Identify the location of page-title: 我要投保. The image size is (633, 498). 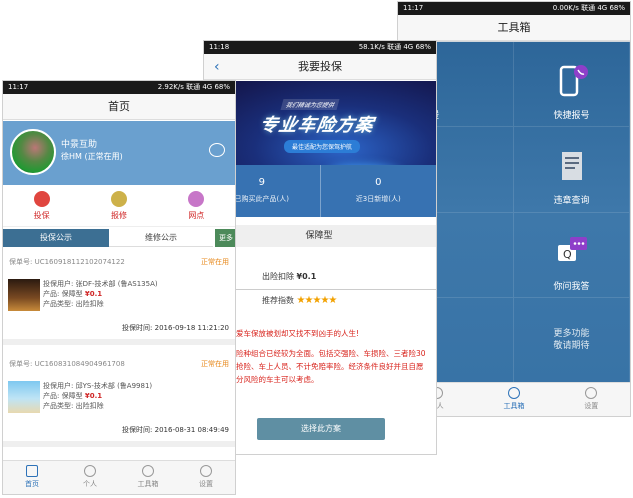
(320, 66).